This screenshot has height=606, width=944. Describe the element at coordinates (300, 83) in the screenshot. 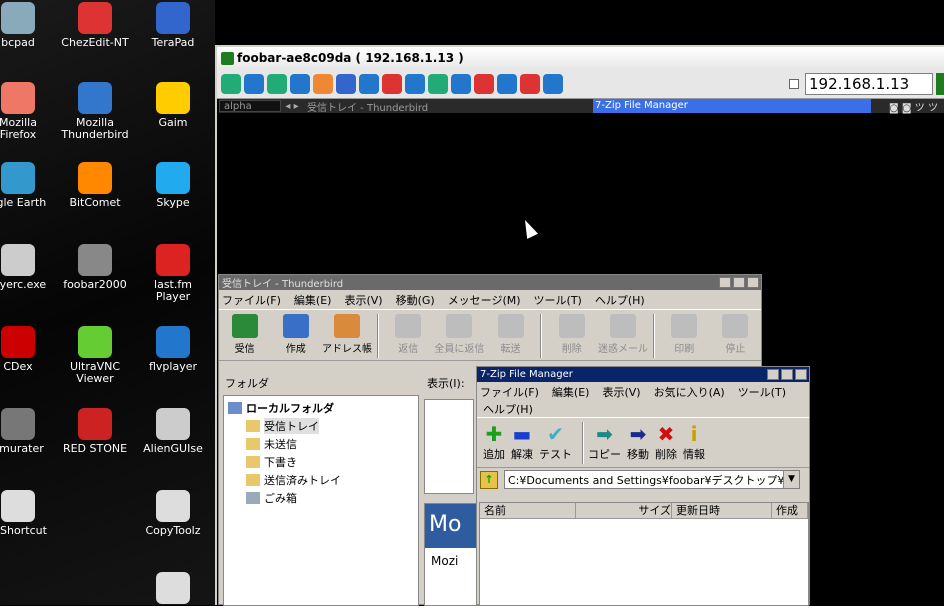

I see `send-keys-icon` at that location.